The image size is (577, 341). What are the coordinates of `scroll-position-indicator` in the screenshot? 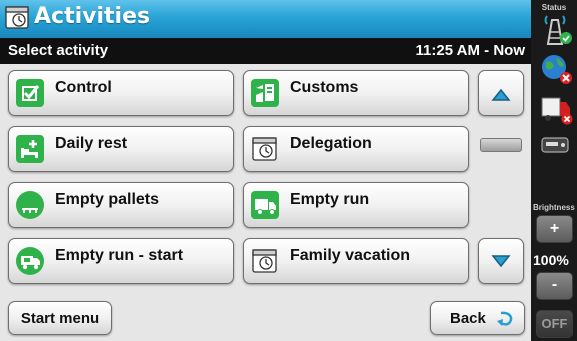 It's located at (501, 145).